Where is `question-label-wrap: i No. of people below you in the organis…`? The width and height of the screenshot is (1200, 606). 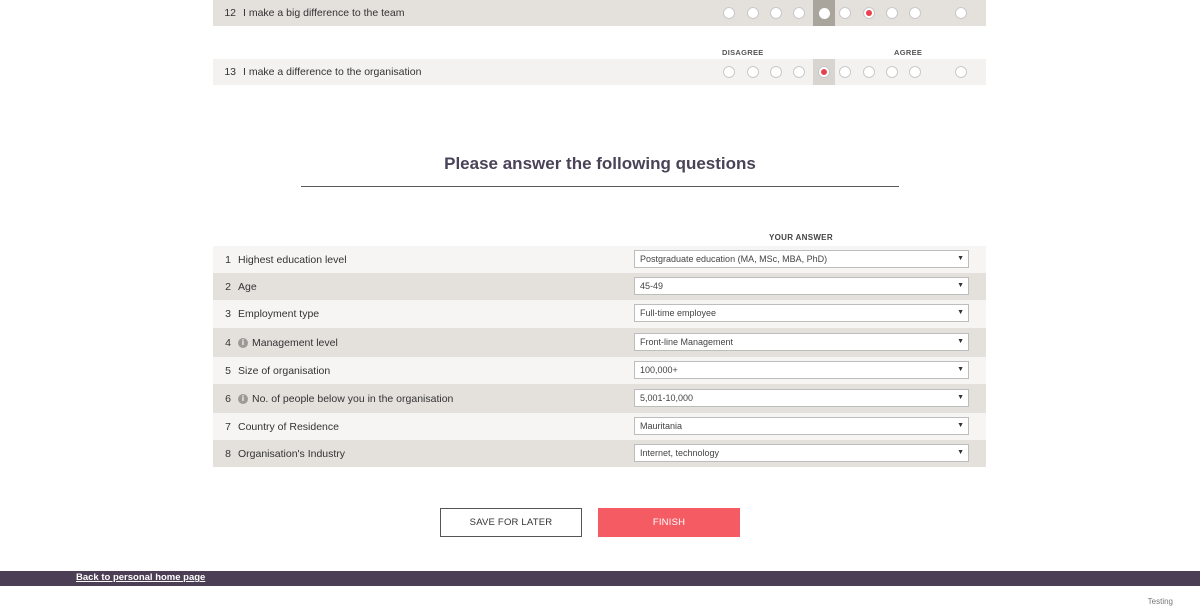 question-label-wrap: i No. of people below you in the organis… is located at coordinates (345, 399).